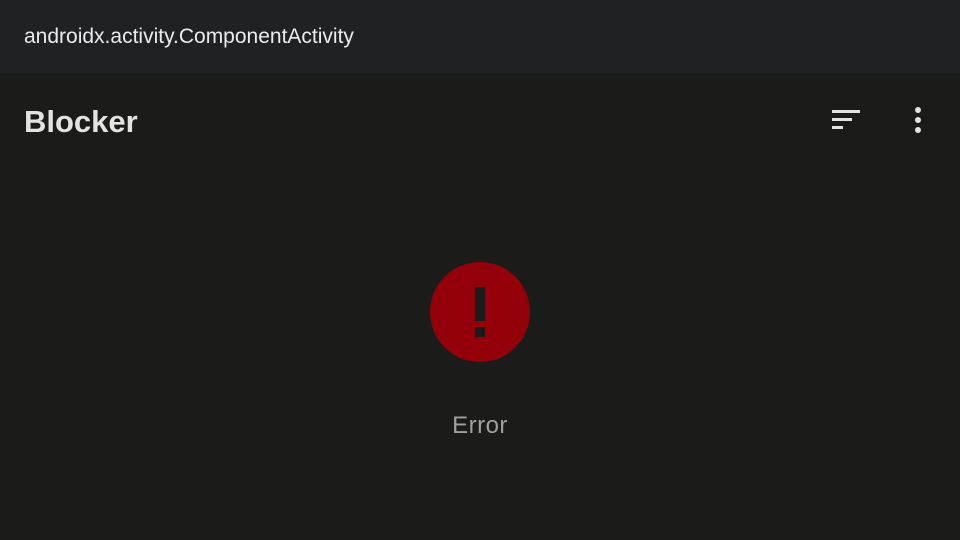  Describe the element at coordinates (480, 36) in the screenshot. I see `window-title-bar: androidx.activity.ComponentActivity` at that location.